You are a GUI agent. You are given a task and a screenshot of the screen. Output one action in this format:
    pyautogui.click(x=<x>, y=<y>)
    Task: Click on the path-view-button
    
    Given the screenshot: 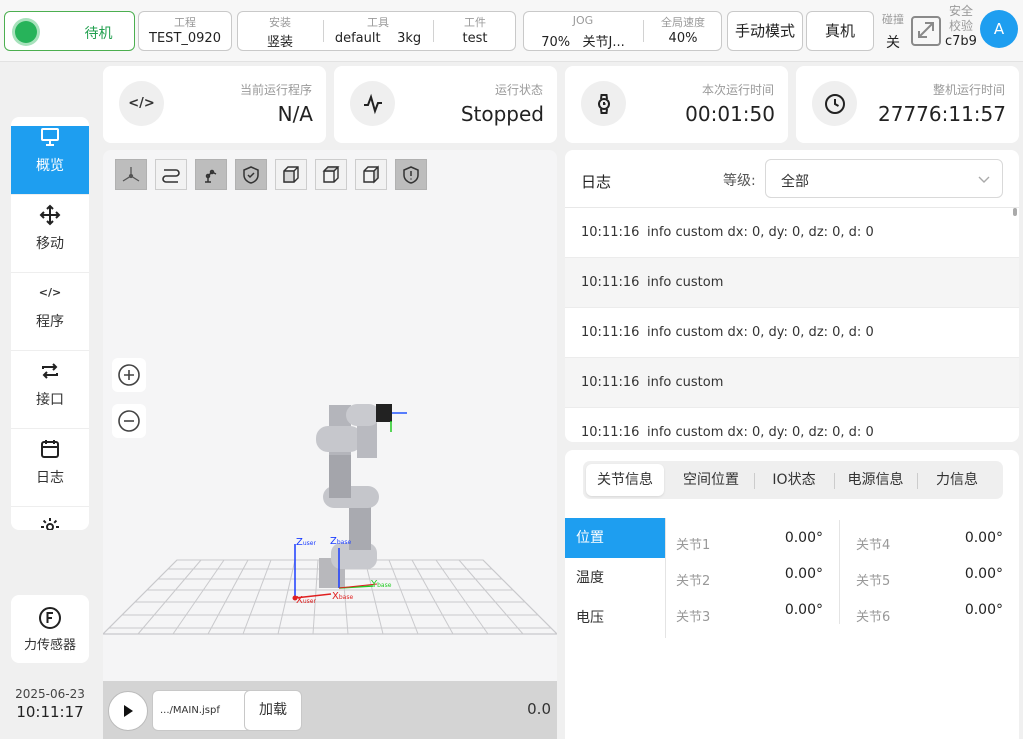 What is the action you would take?
    pyautogui.click(x=171, y=174)
    